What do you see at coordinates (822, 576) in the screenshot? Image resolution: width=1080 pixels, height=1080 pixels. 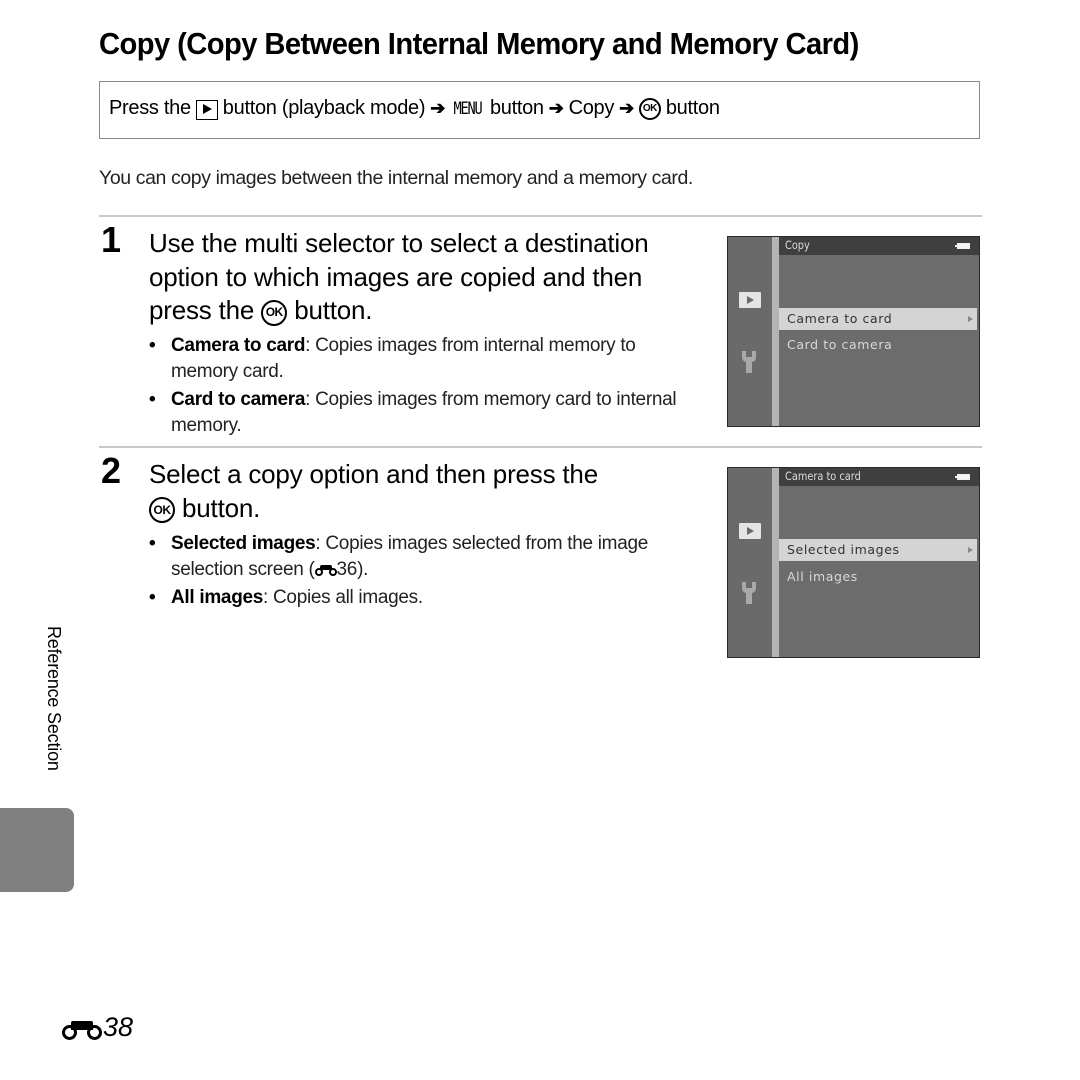 I see `menu-item-label: All images` at bounding box center [822, 576].